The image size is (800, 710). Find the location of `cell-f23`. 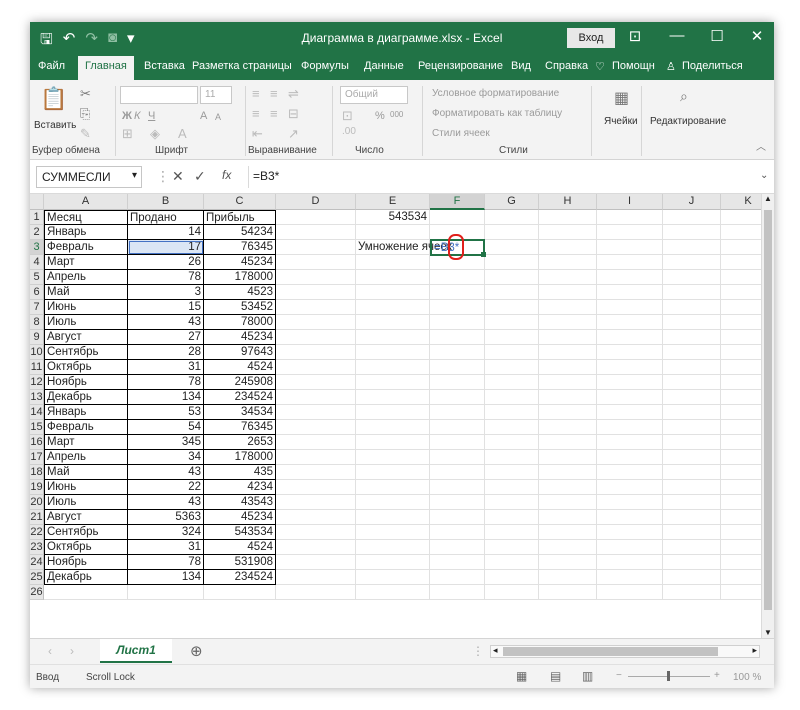

cell-f23 is located at coordinates (457, 547).